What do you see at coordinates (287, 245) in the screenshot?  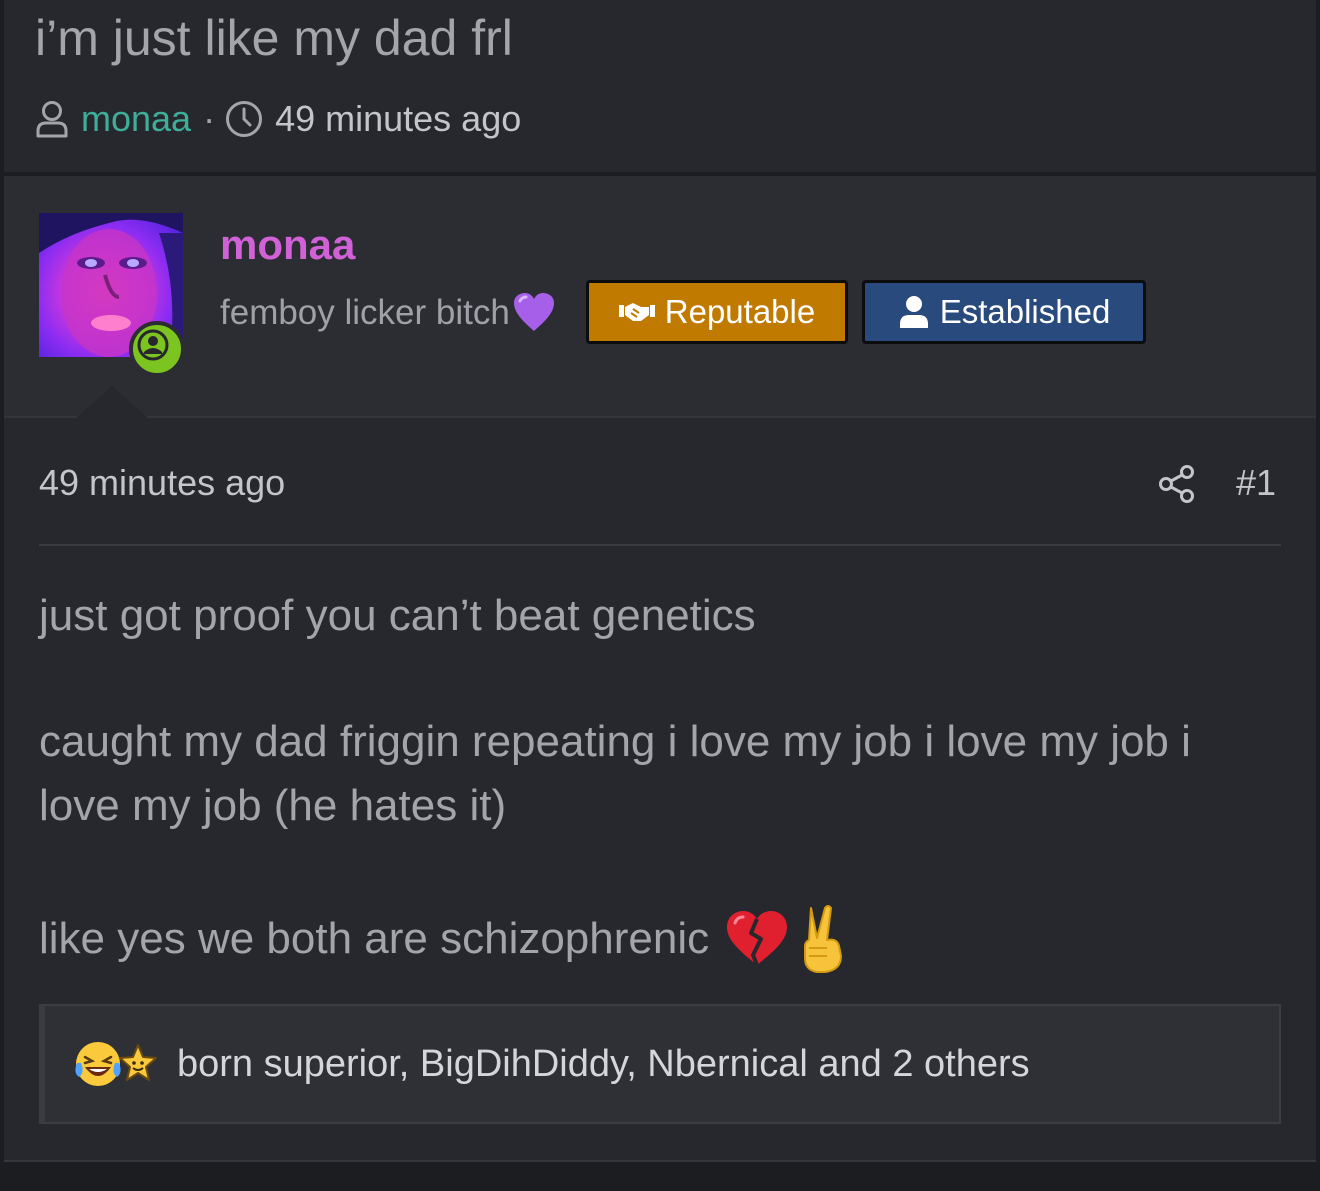 I see `post-username: monaa` at bounding box center [287, 245].